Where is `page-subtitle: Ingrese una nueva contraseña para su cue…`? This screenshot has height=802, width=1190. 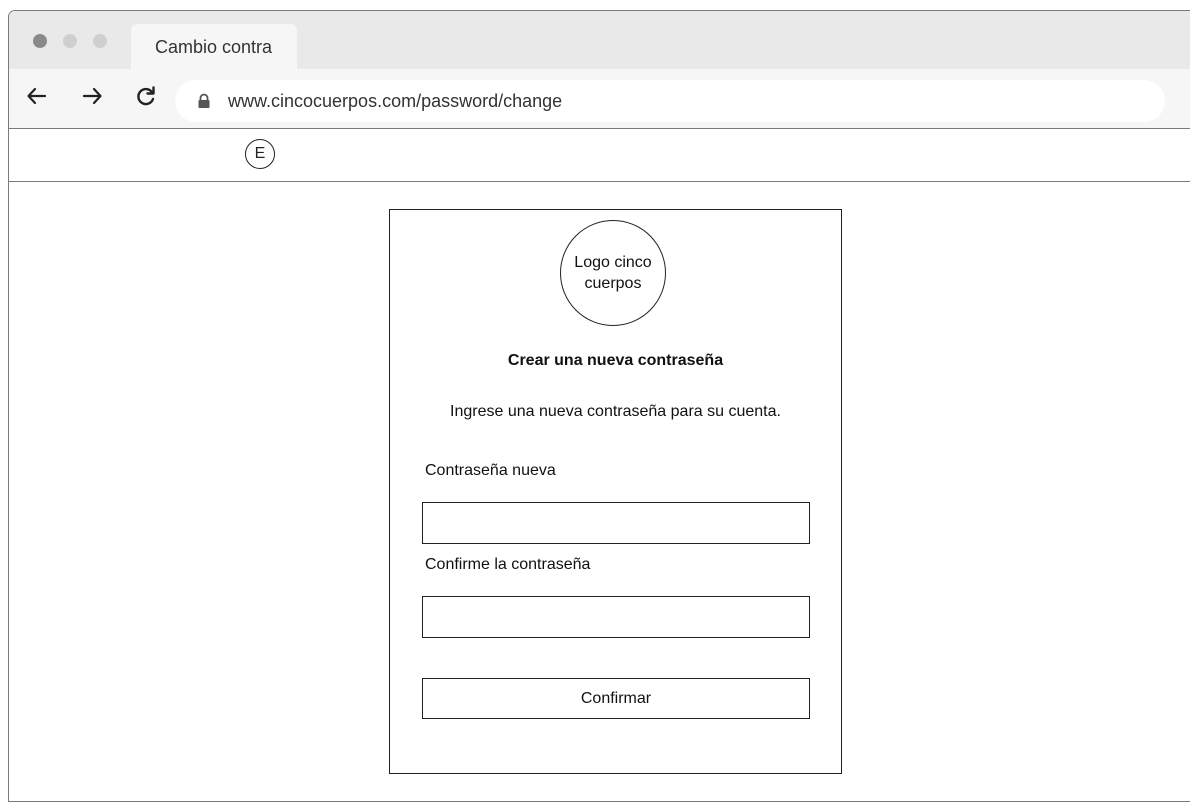
page-subtitle: Ingrese una nueva contraseña para su cue… is located at coordinates (615, 411).